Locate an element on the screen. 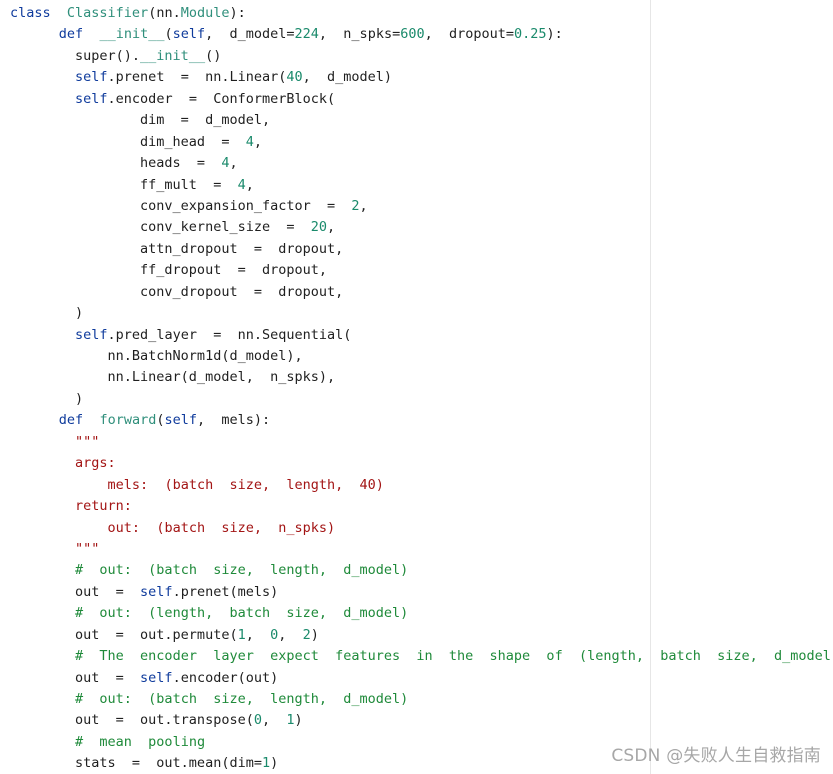  code-token: return: is located at coordinates (103, 506).